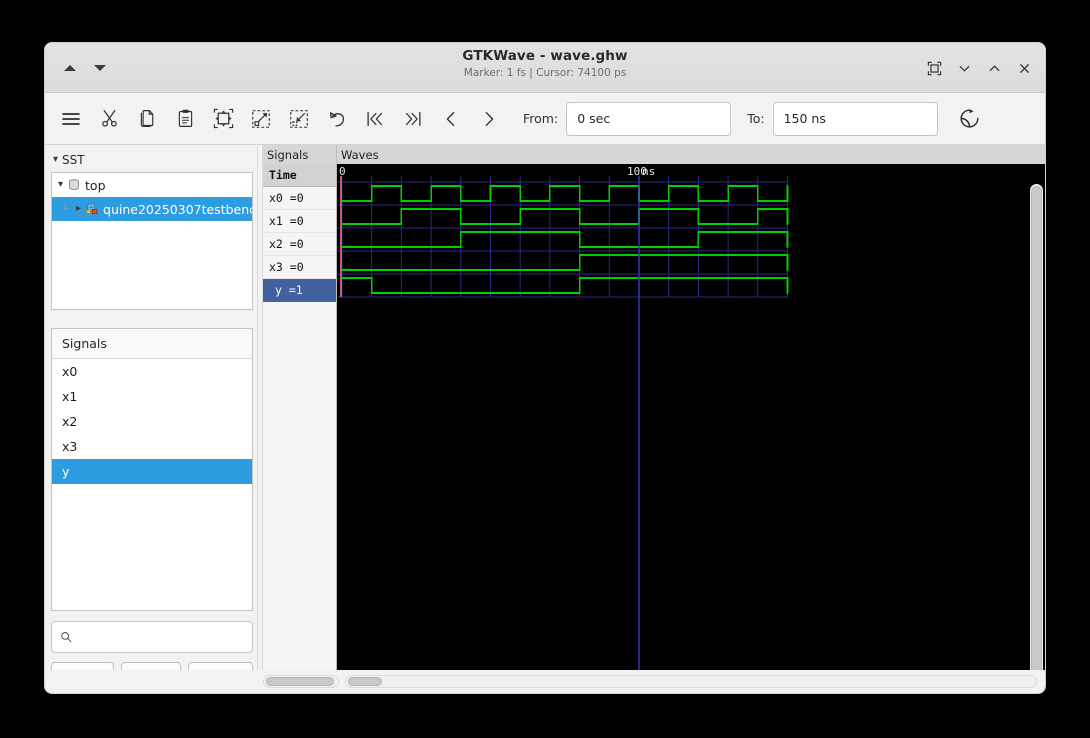 Image resolution: width=1090 pixels, height=738 pixels. I want to click on main-toolbar: From: 0 sec To: 150 ns, so click(545, 119).